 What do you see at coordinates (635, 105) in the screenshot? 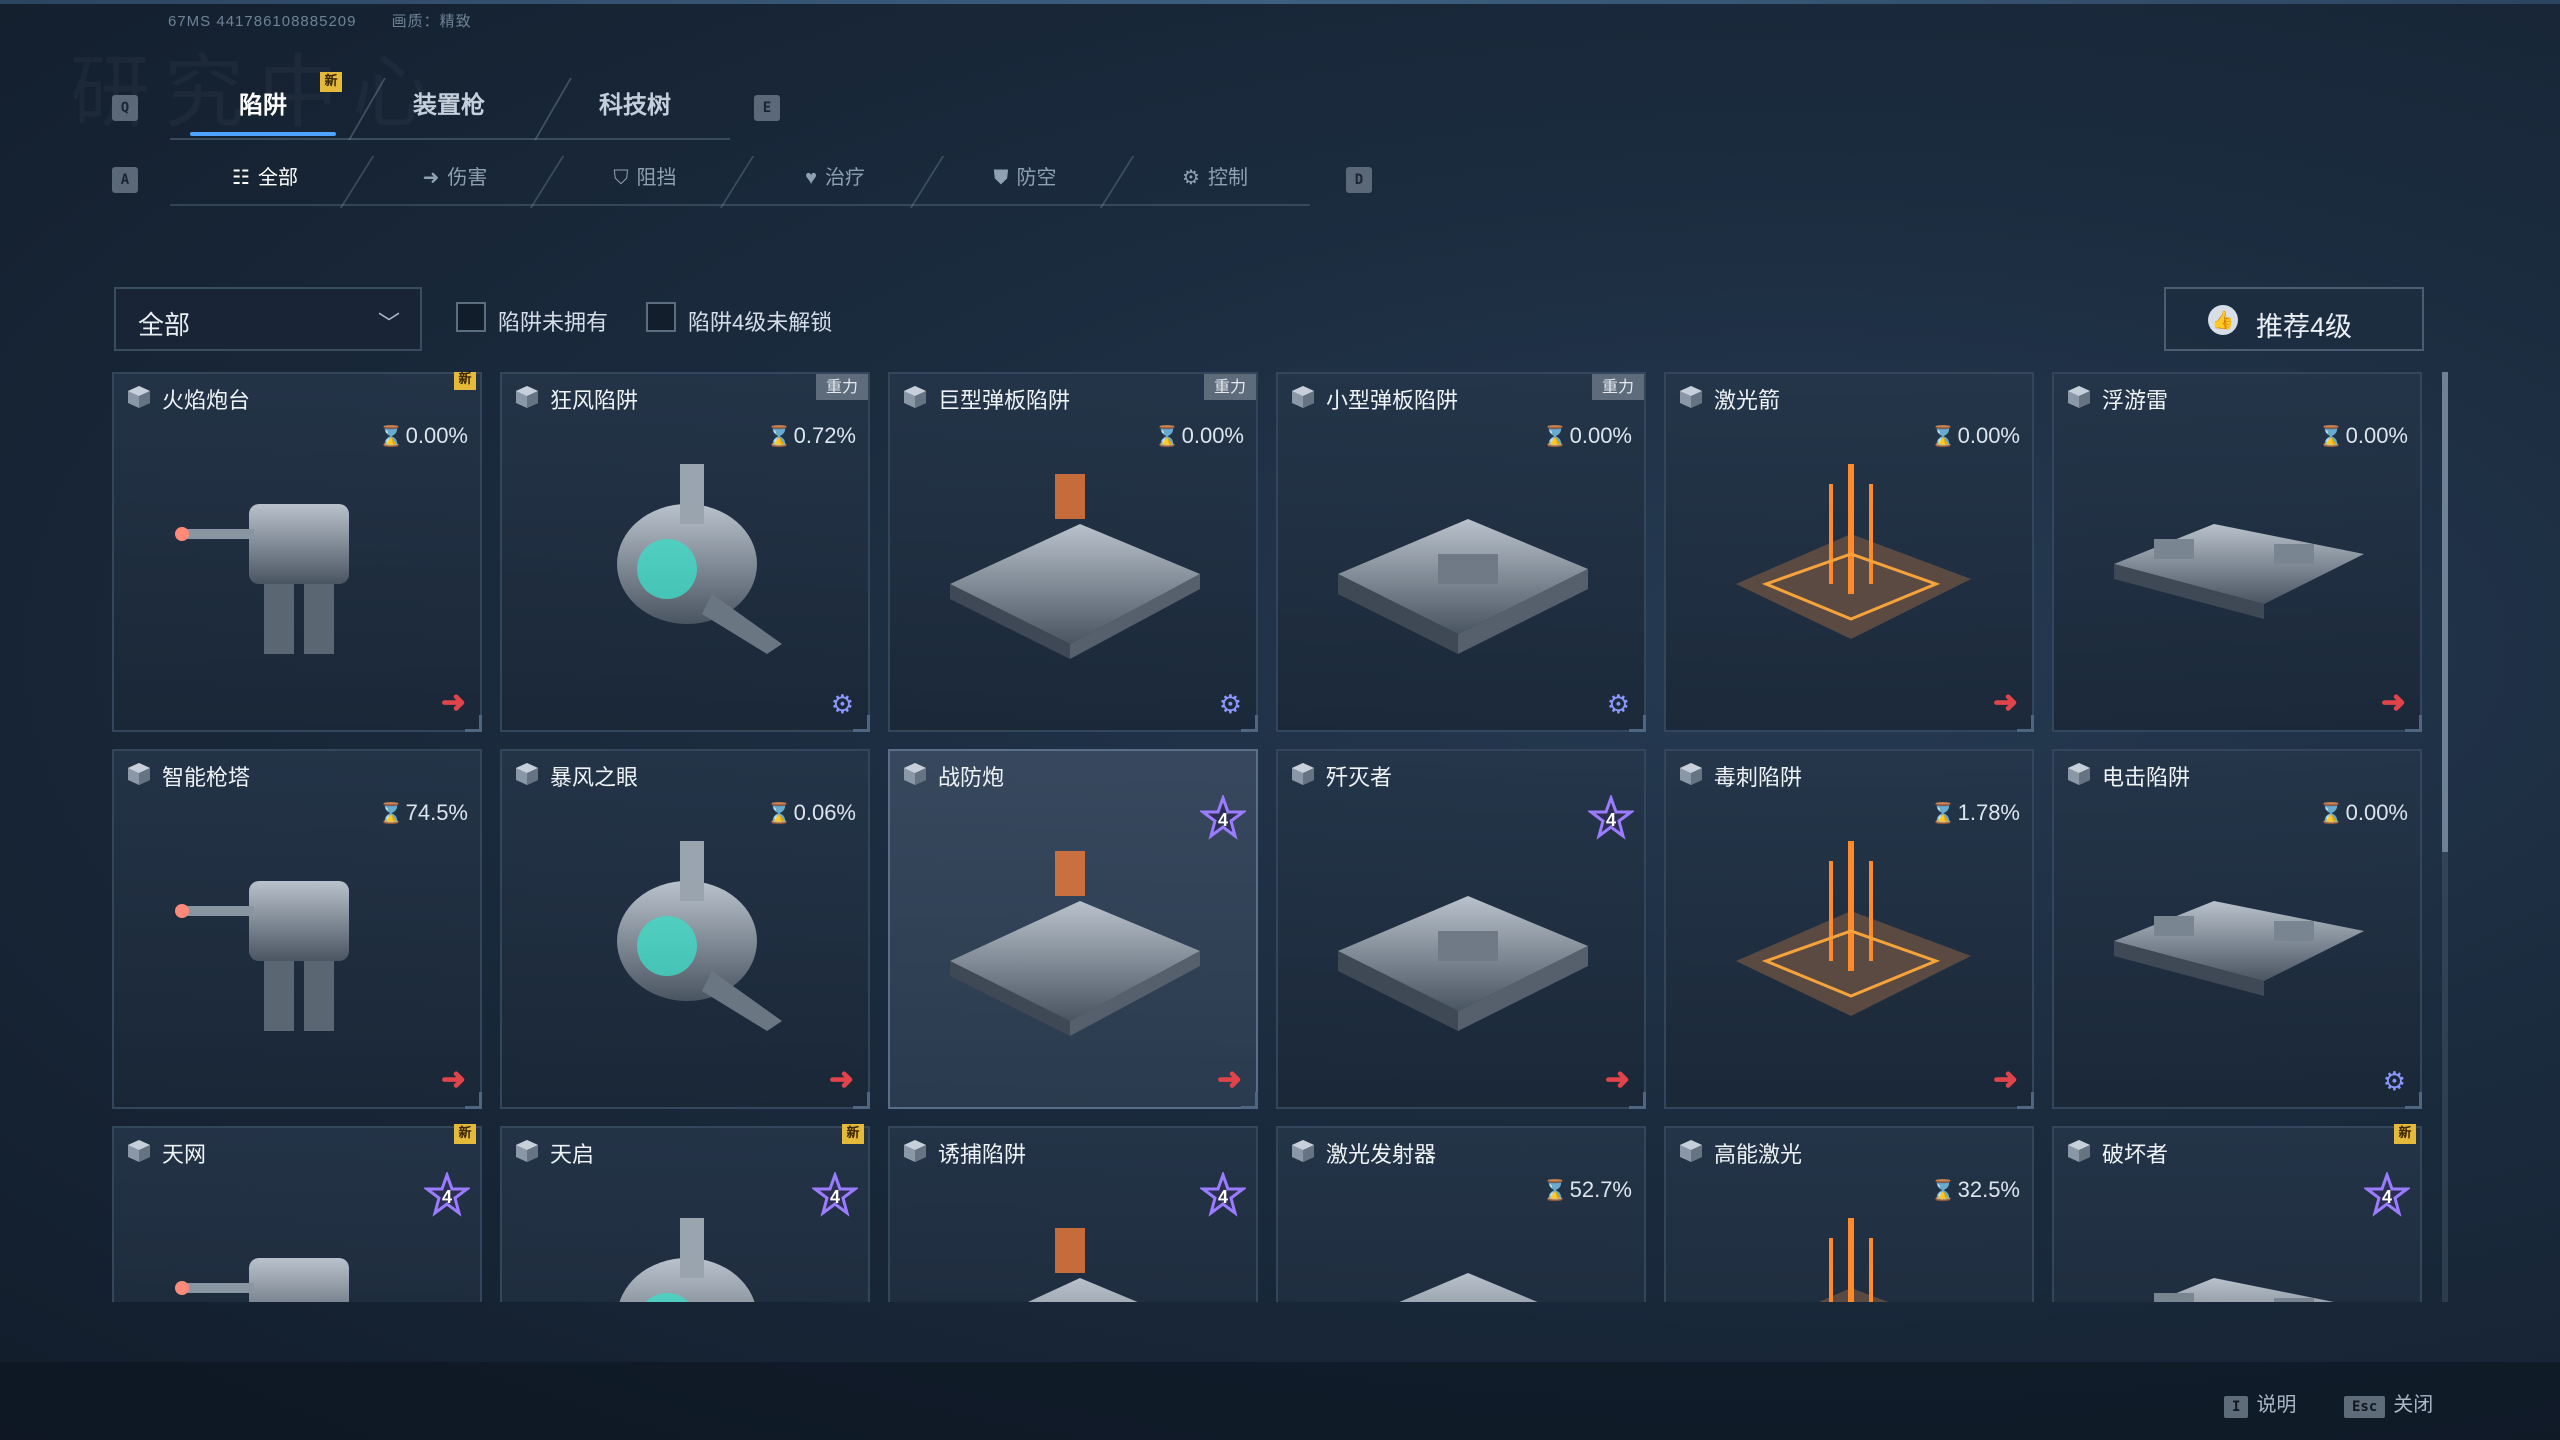
I see `tab-tech-tree: 科技树` at bounding box center [635, 105].